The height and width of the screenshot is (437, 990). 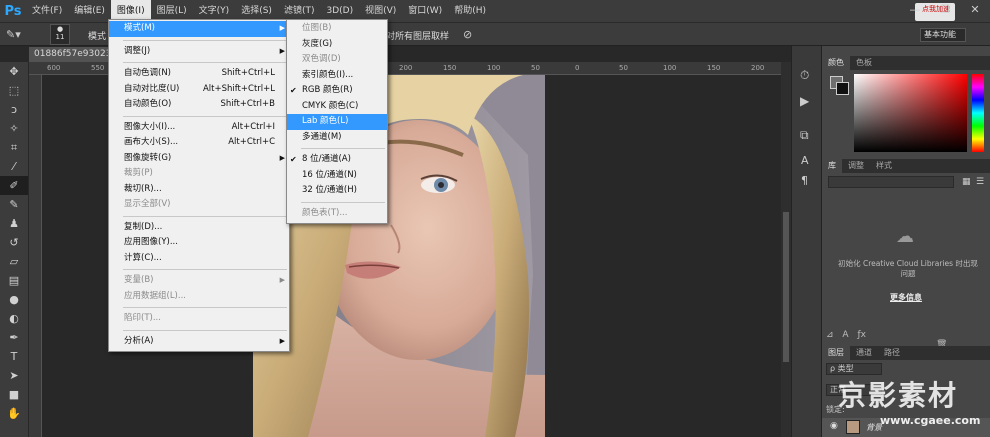 What do you see at coordinates (978, 113) in the screenshot?
I see `hue-slider` at bounding box center [978, 113].